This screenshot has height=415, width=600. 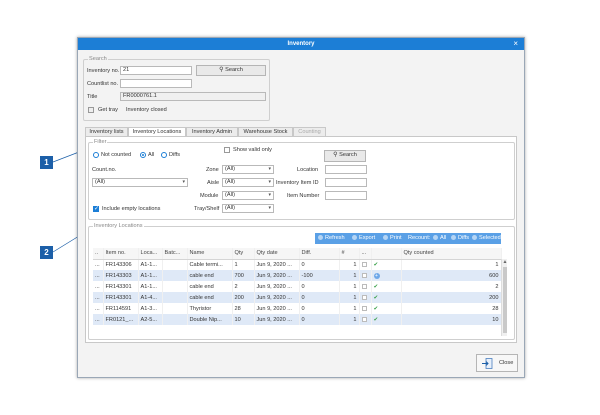 I want to click on count-no-select: (All) ▾, so click(x=140, y=182).